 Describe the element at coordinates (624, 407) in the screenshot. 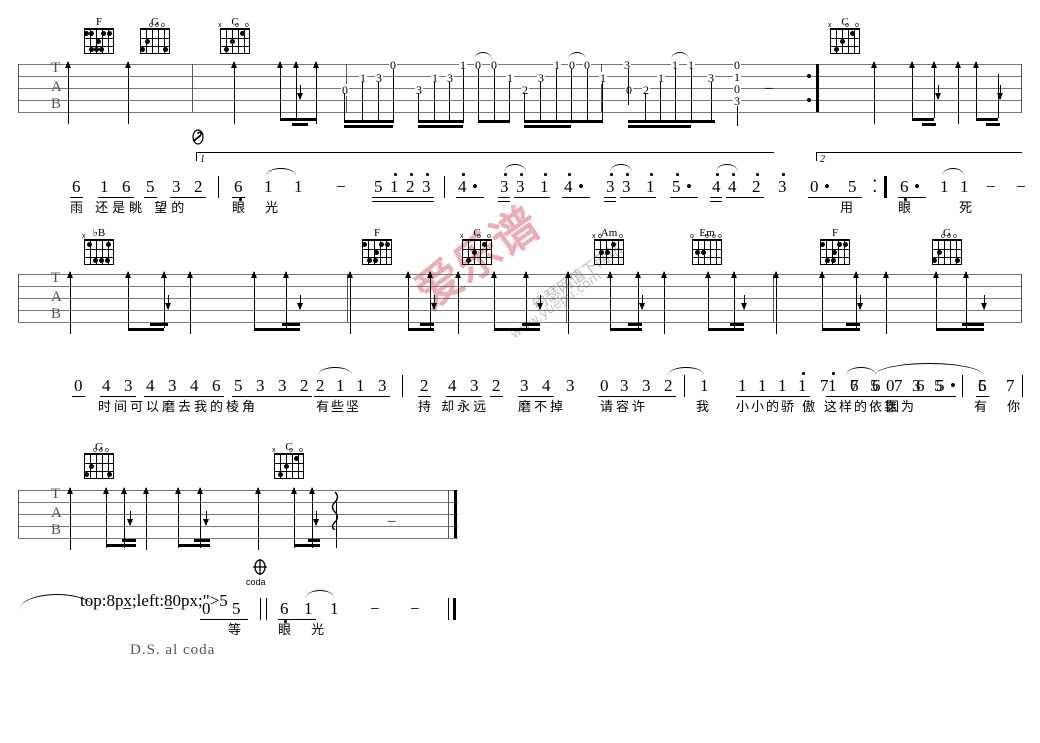

I see `lyrics-9: 请容许` at that location.